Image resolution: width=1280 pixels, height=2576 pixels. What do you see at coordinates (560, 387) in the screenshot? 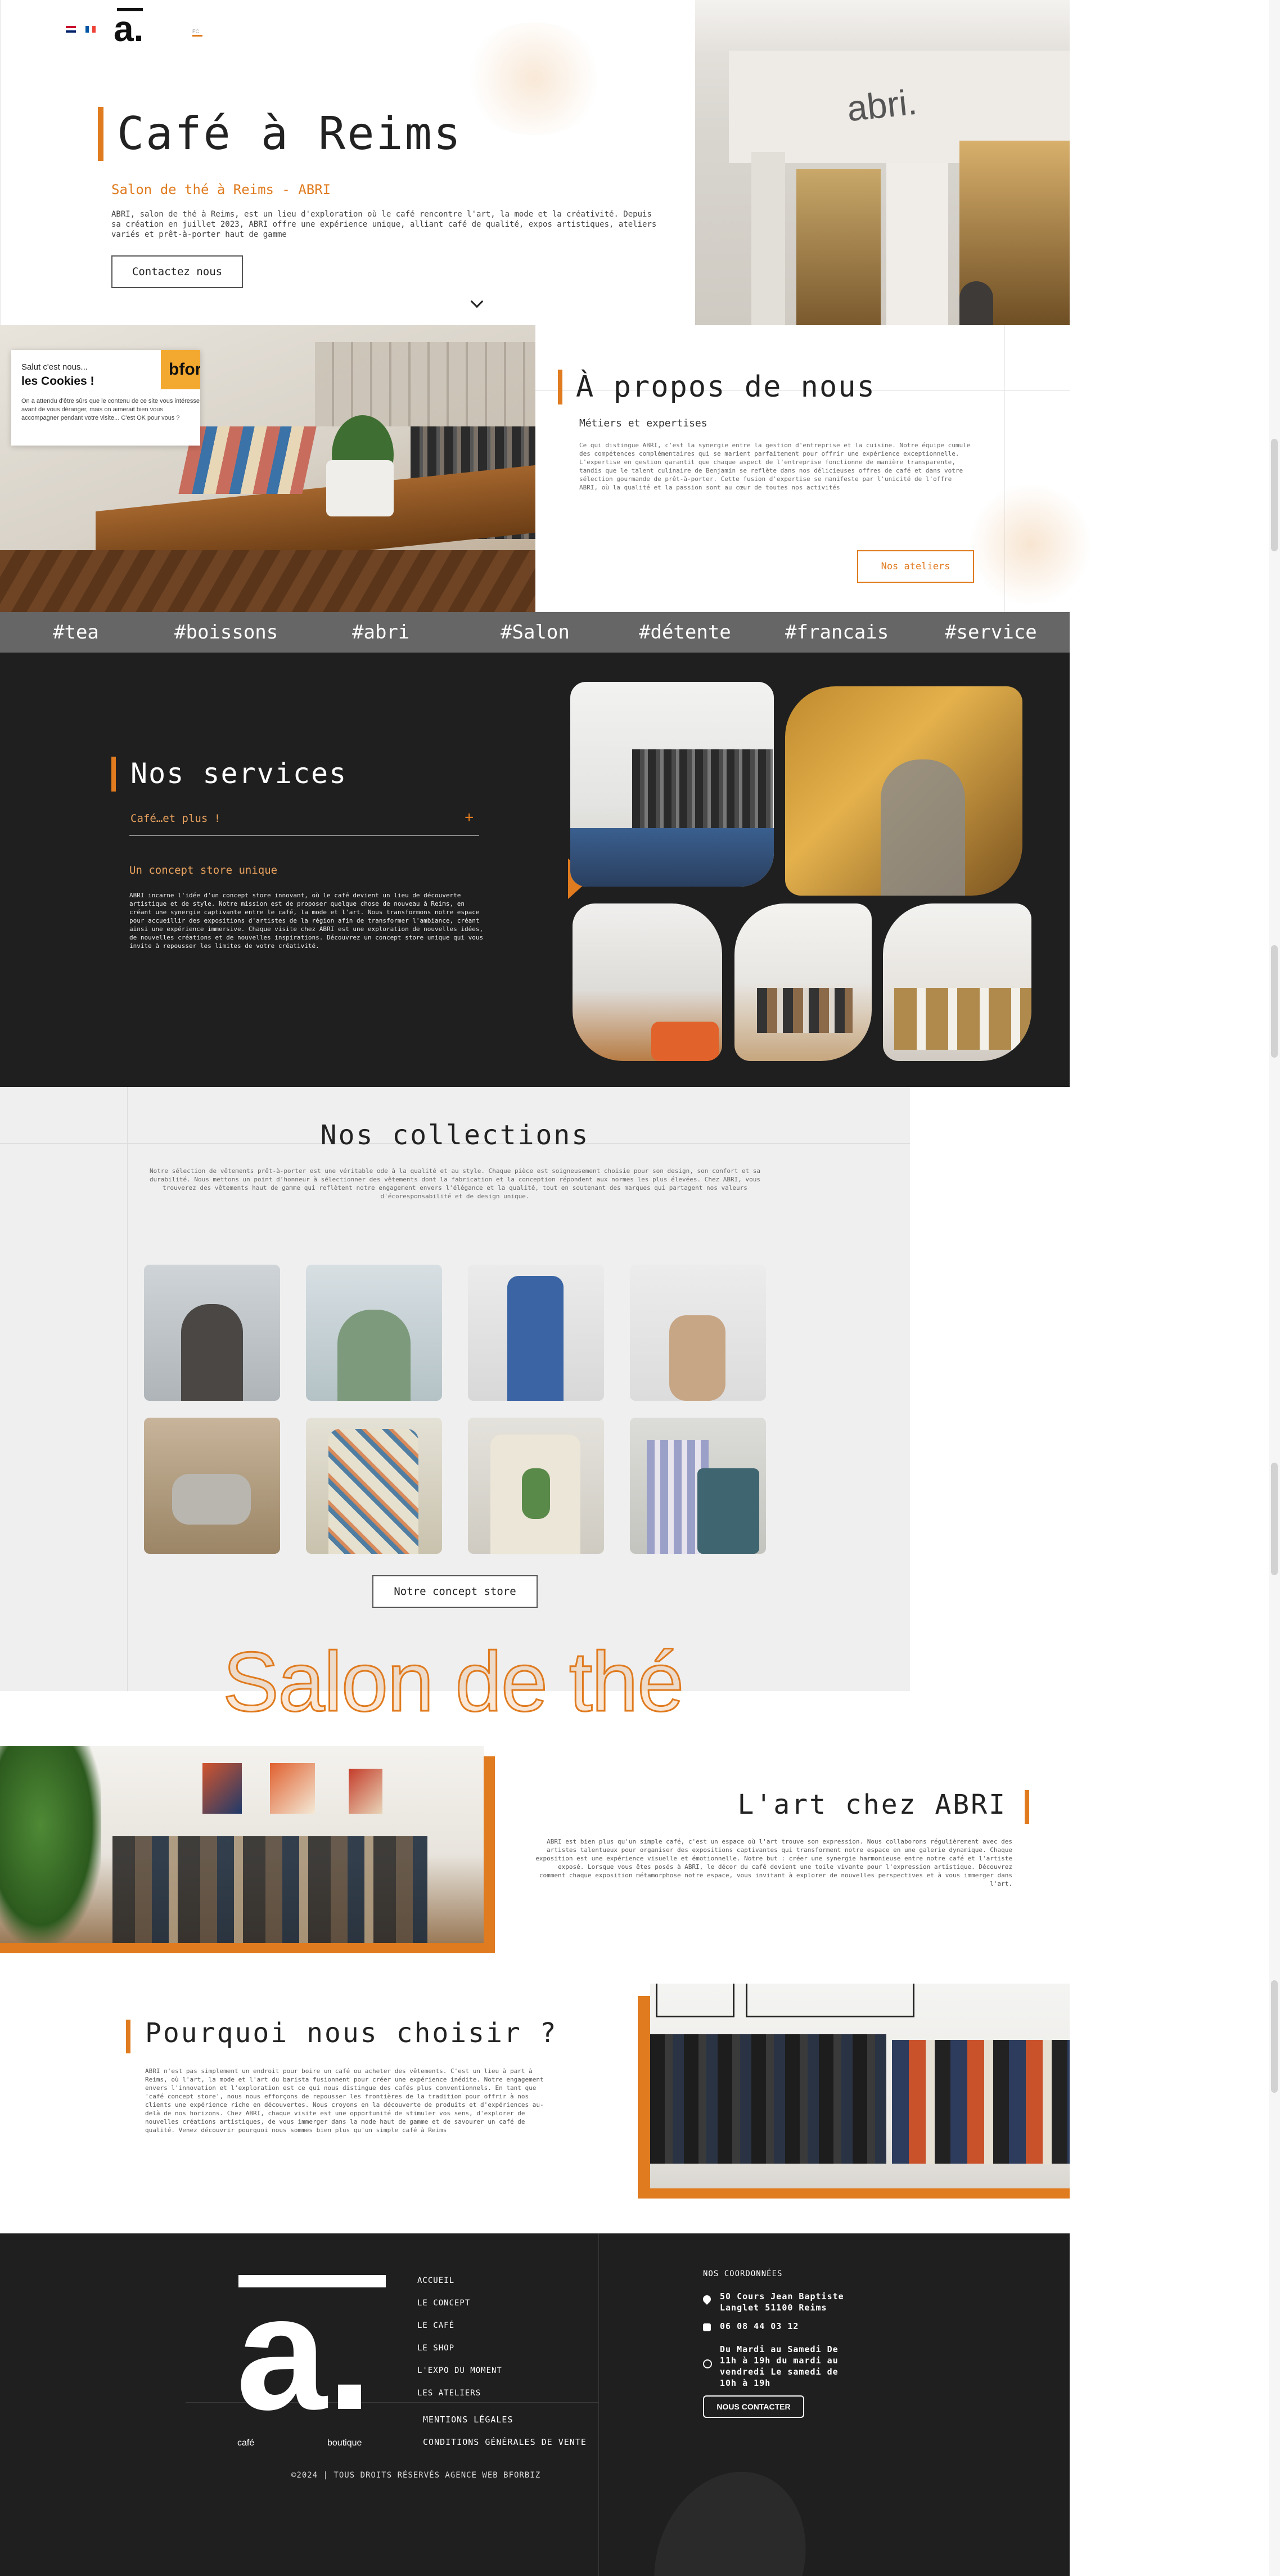
I see `about-title-bar` at bounding box center [560, 387].